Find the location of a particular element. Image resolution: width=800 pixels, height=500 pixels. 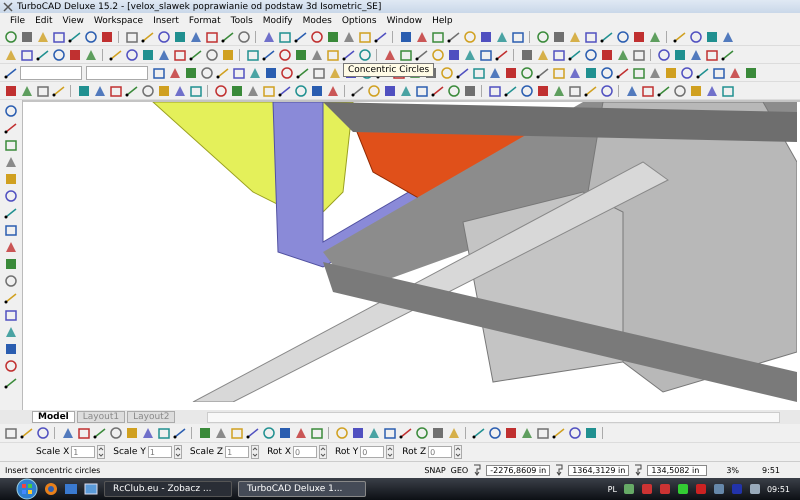

menu-item: View is located at coordinates (73, 21).